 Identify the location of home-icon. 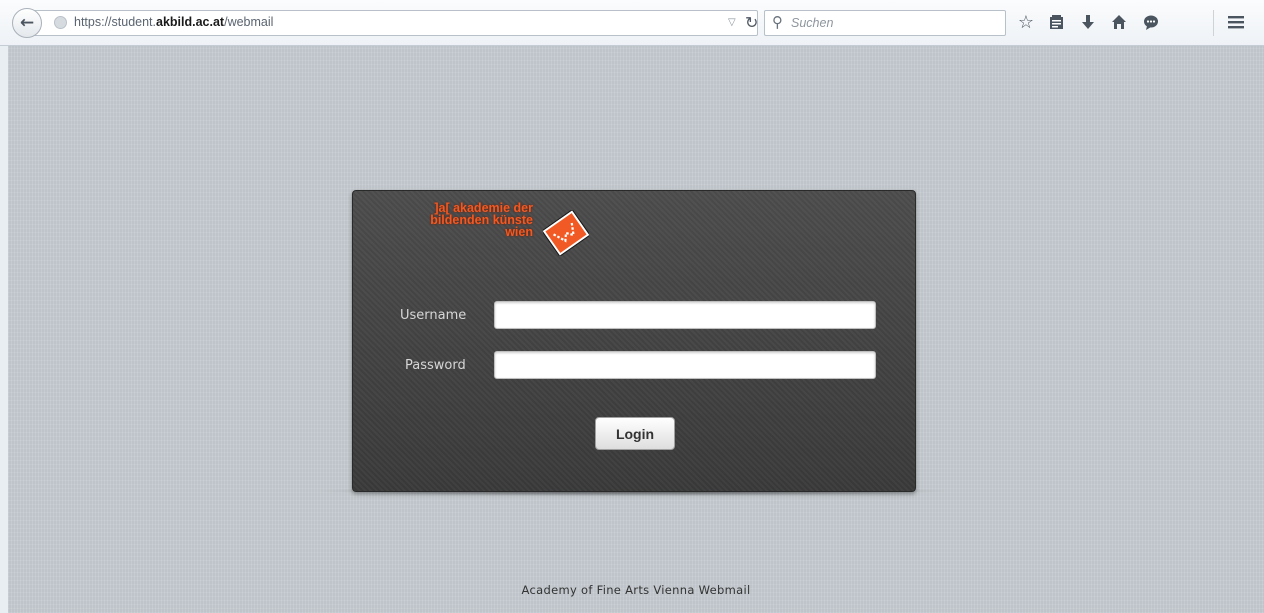
(1119, 22).